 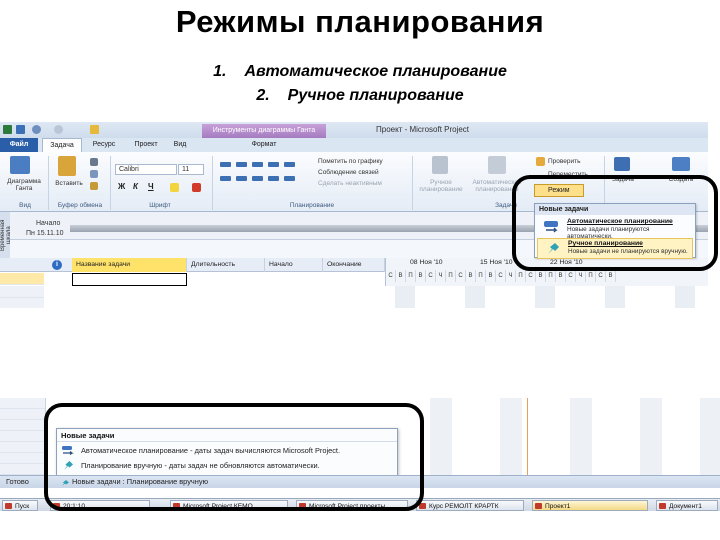 I want to click on window-title: Проект - Microsoft Project, so click(x=423, y=129).